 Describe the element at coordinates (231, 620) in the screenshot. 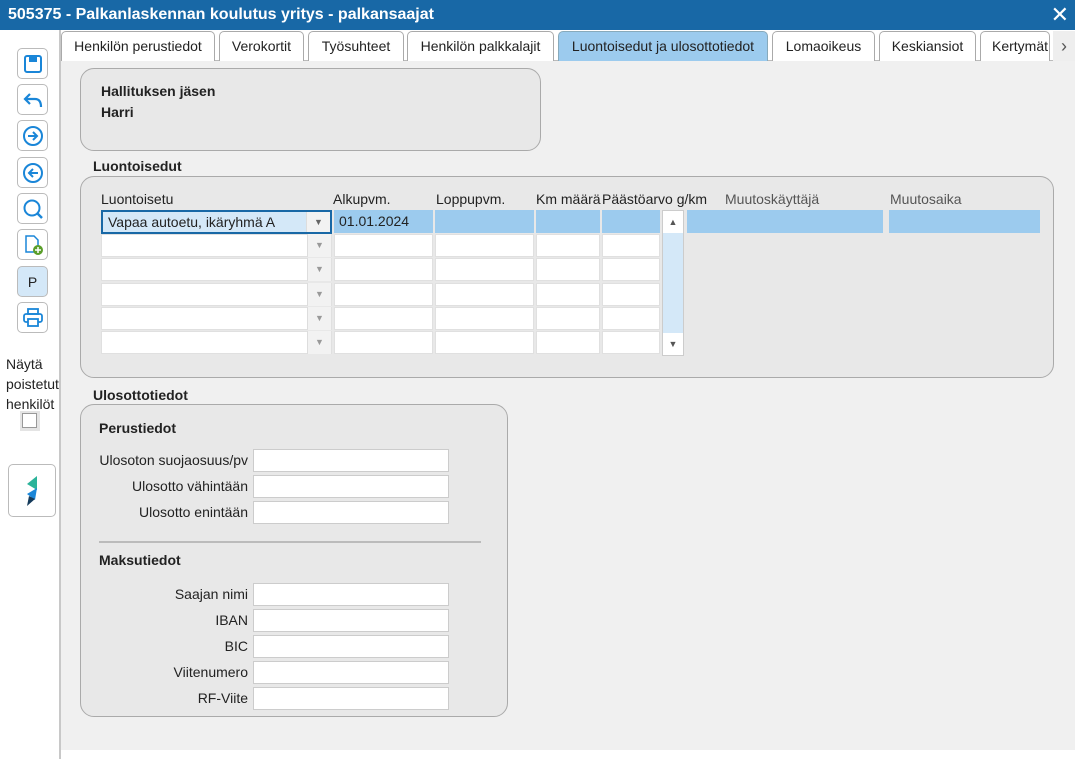

I see `field-label: IBAN` at that location.